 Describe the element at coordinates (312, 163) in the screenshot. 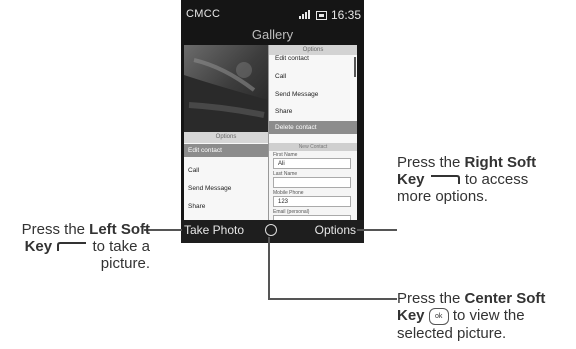

I see `first-name-field: Ali` at that location.